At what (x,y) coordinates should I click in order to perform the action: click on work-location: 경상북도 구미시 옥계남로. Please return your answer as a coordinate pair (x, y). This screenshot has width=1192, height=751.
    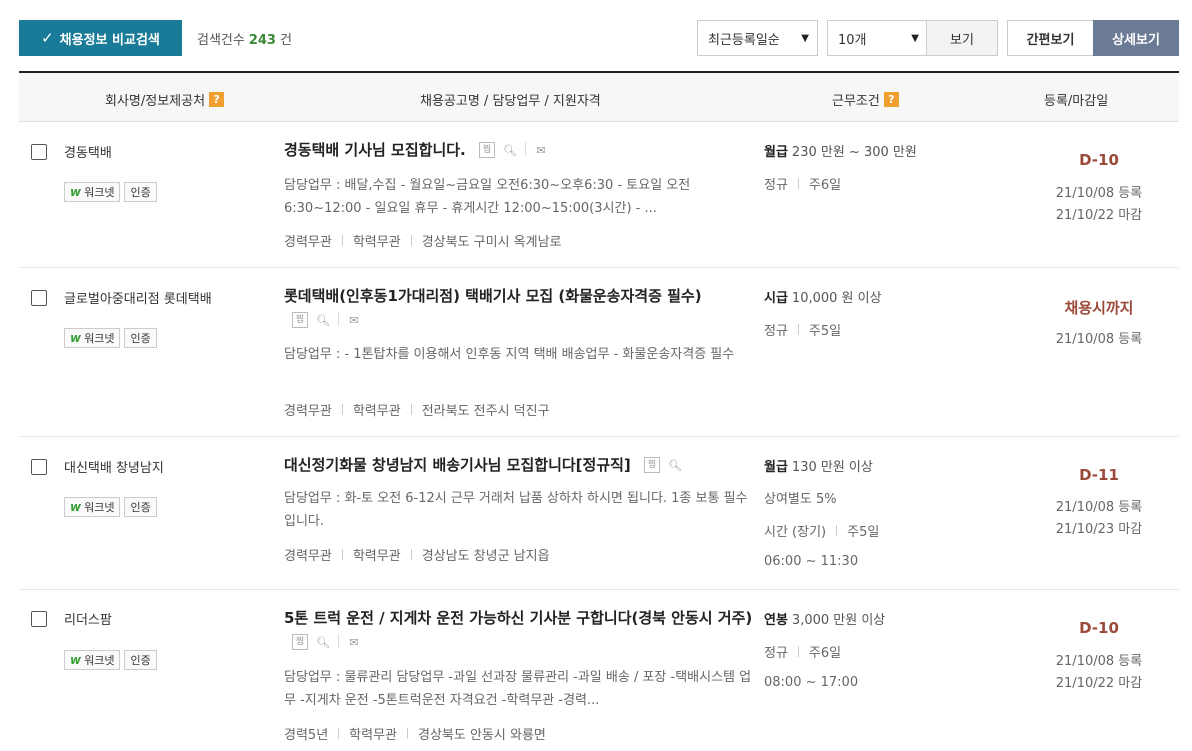
    Looking at the image, I should click on (491, 242).